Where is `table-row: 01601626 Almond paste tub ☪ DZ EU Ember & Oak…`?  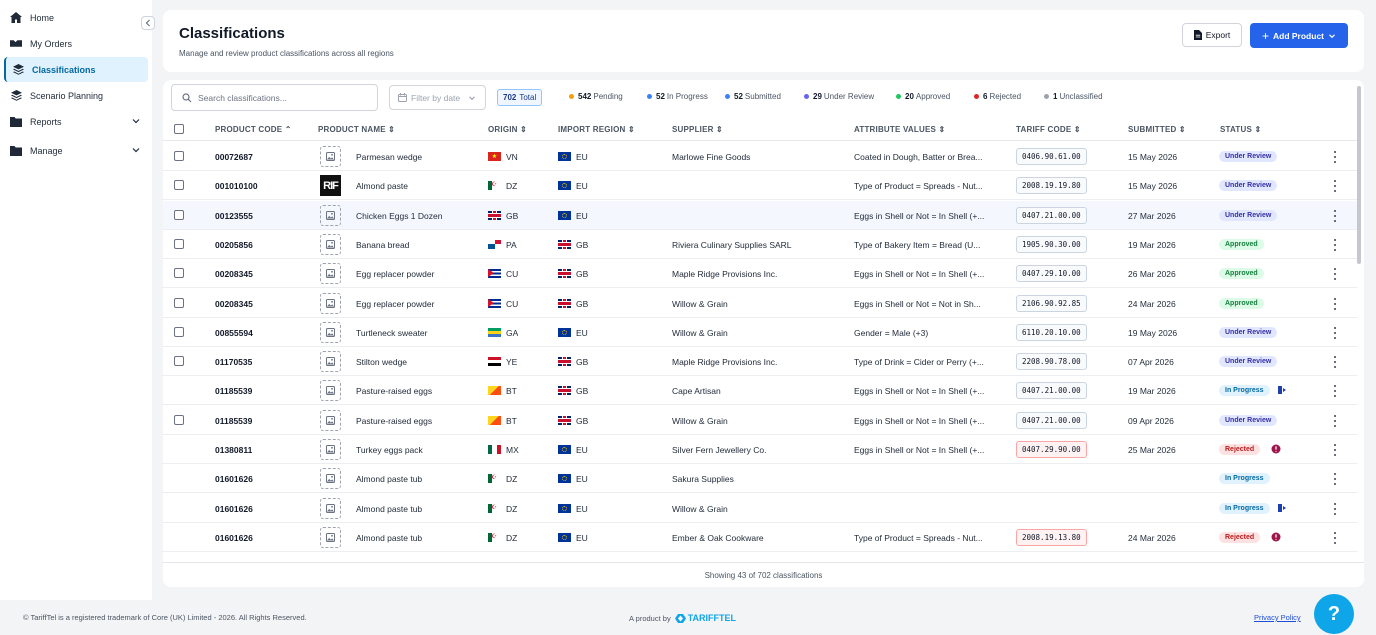
table-row: 01601626 Almond paste tub ☪ DZ EU Ember & Oak… is located at coordinates (760, 537).